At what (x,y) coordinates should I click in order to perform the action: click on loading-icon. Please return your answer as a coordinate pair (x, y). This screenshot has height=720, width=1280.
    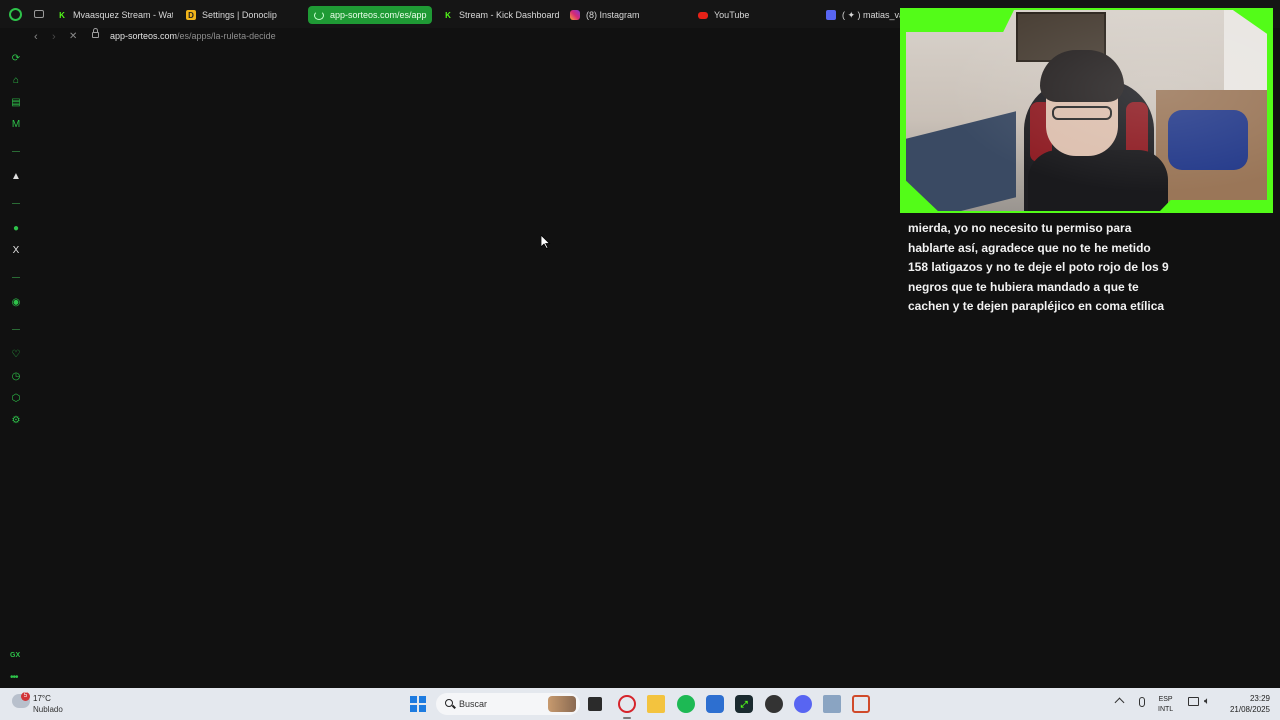
    Looking at the image, I should click on (319, 15).